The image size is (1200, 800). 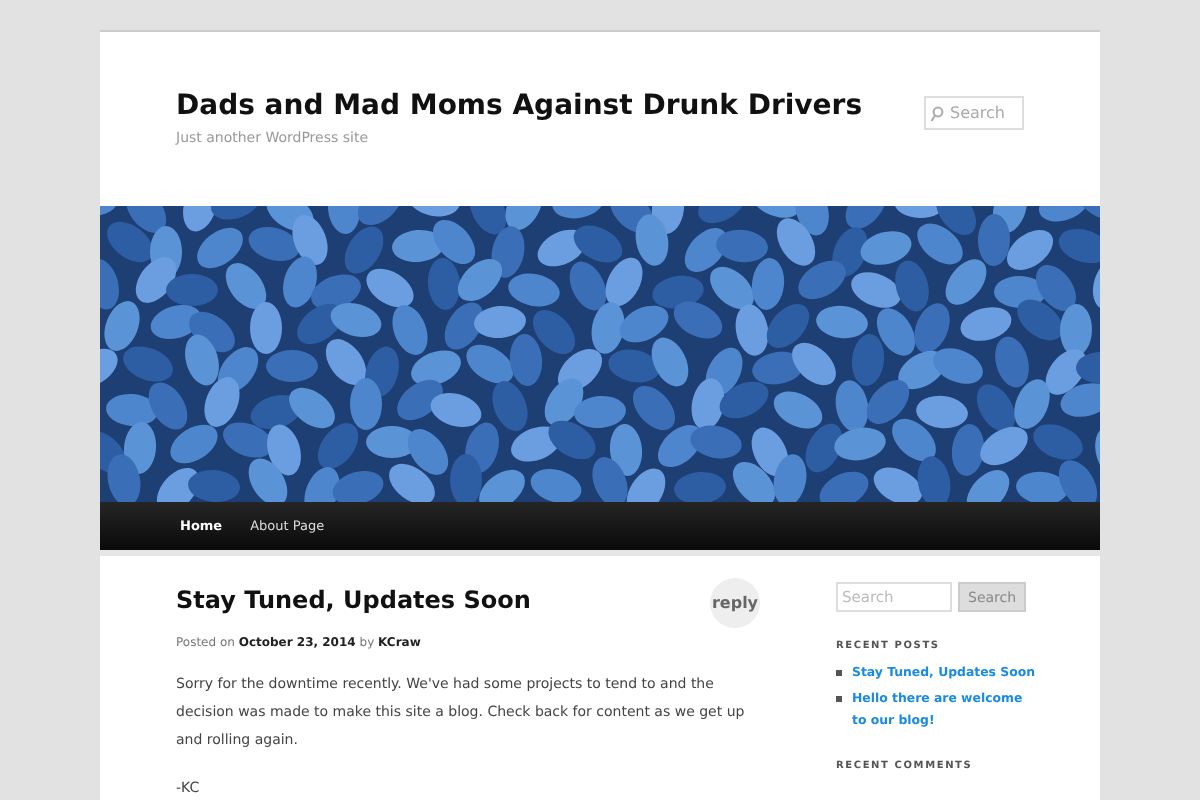 I want to click on post-title: Stay Tuned, Updates Soon, so click(x=353, y=598).